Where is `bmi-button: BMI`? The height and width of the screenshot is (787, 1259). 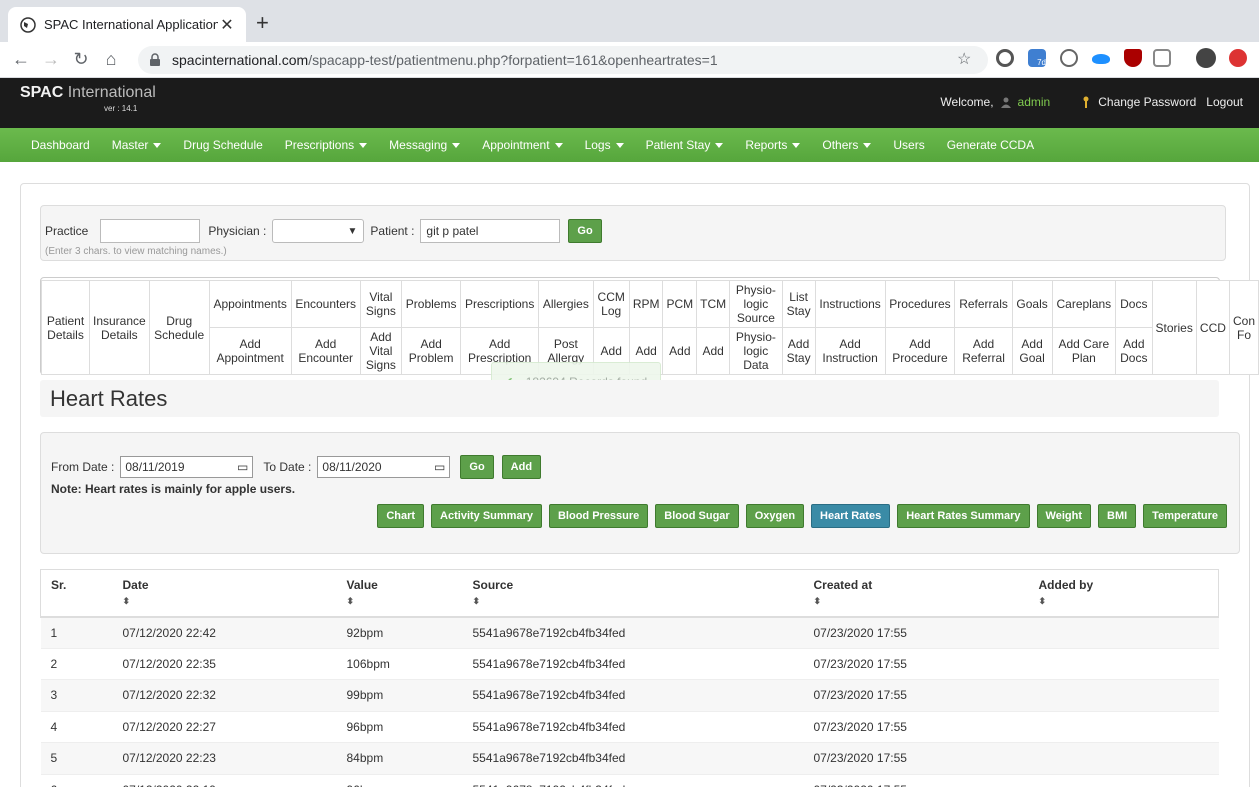
bmi-button: BMI is located at coordinates (1117, 516).